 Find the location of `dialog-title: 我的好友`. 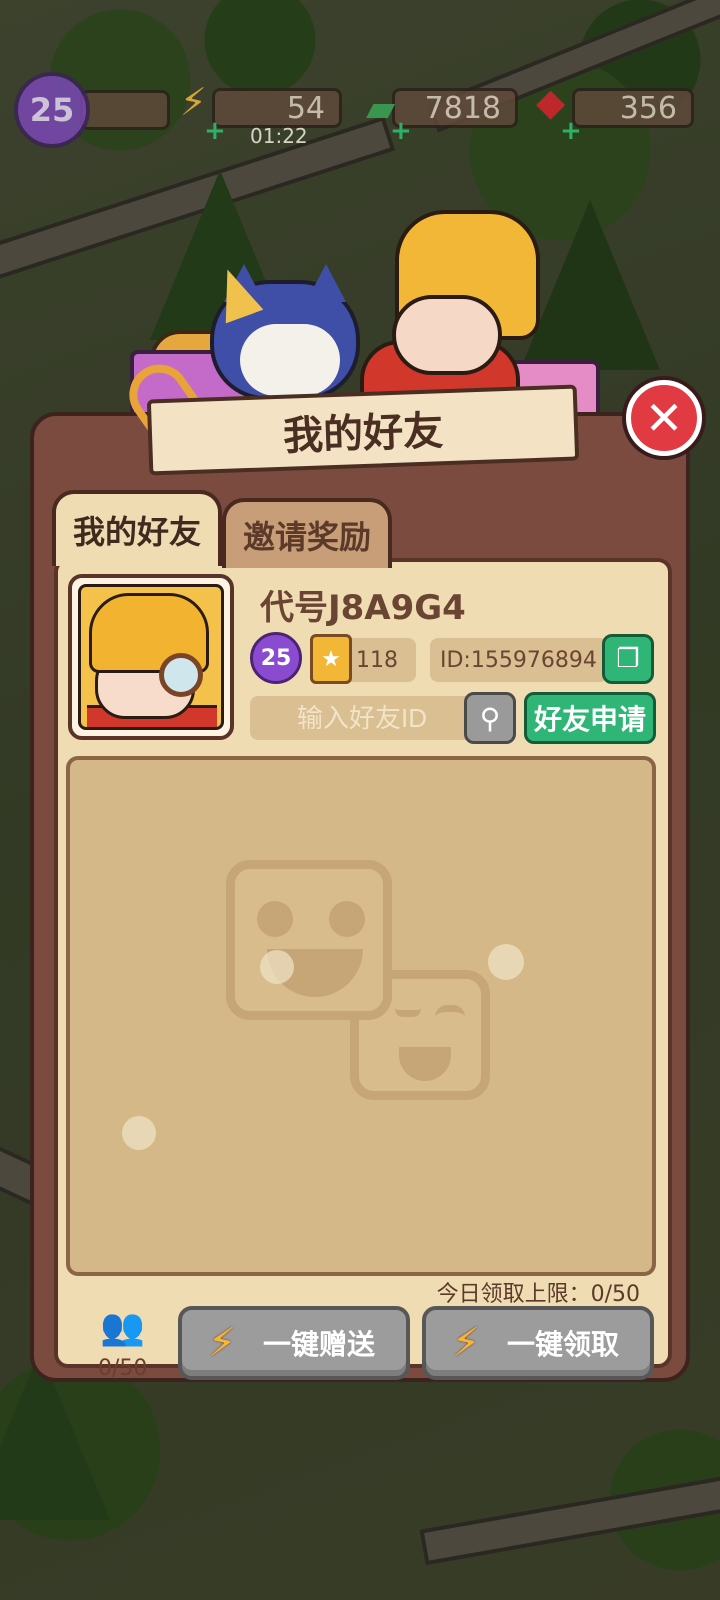

dialog-title: 我的好友 is located at coordinates (363, 430).